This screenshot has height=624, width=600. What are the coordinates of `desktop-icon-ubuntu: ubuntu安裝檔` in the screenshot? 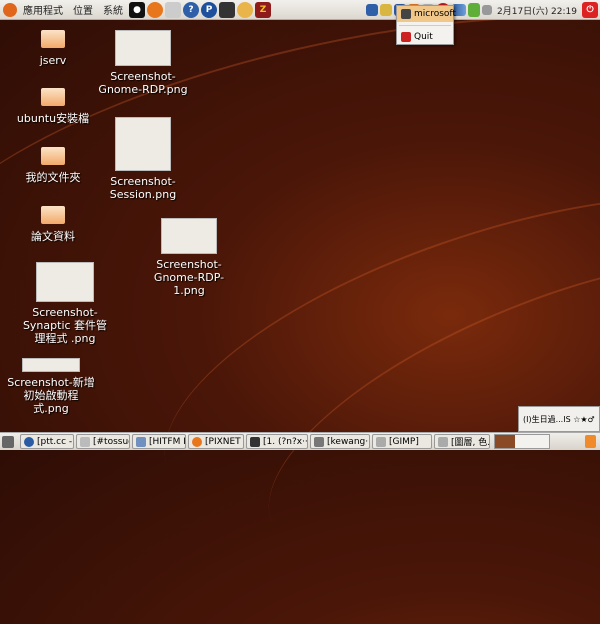 It's located at (53, 106).